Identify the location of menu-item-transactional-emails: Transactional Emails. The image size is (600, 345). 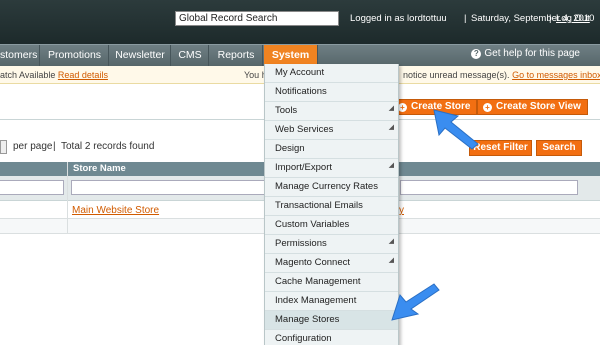
(331, 206).